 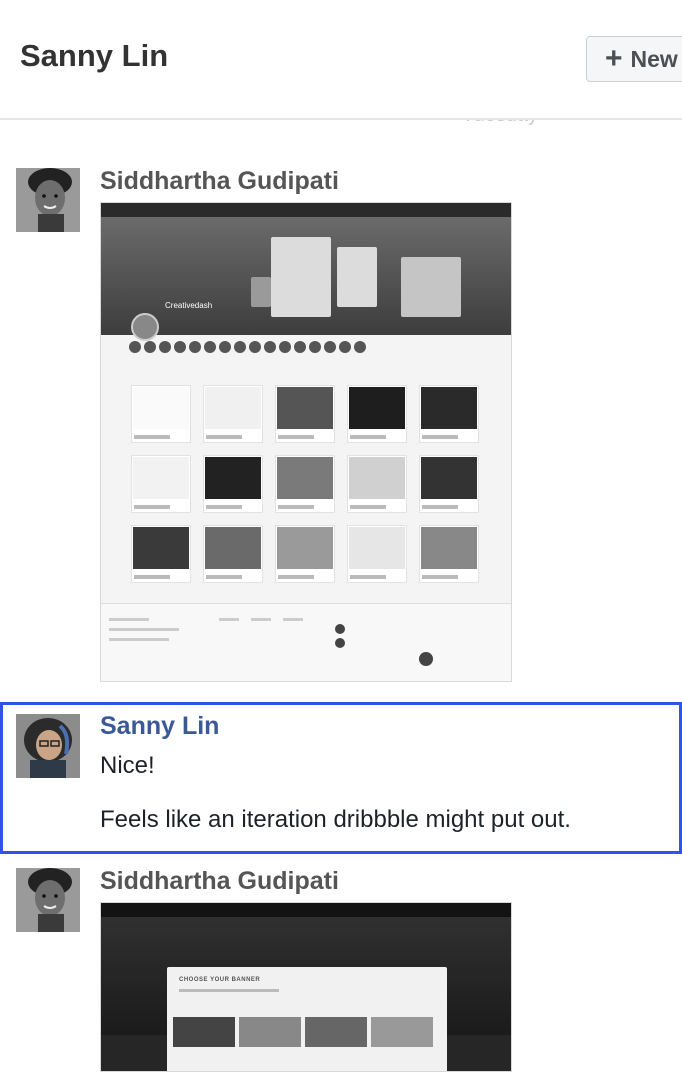 What do you see at coordinates (127, 765) in the screenshot?
I see `message-text: Nice!` at bounding box center [127, 765].